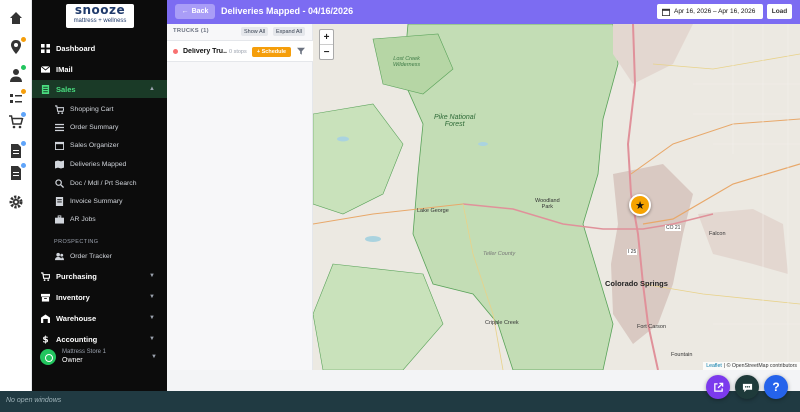 The width and height of the screenshot is (800, 412). I want to click on map-label-teller-county: Teller County, so click(499, 254).